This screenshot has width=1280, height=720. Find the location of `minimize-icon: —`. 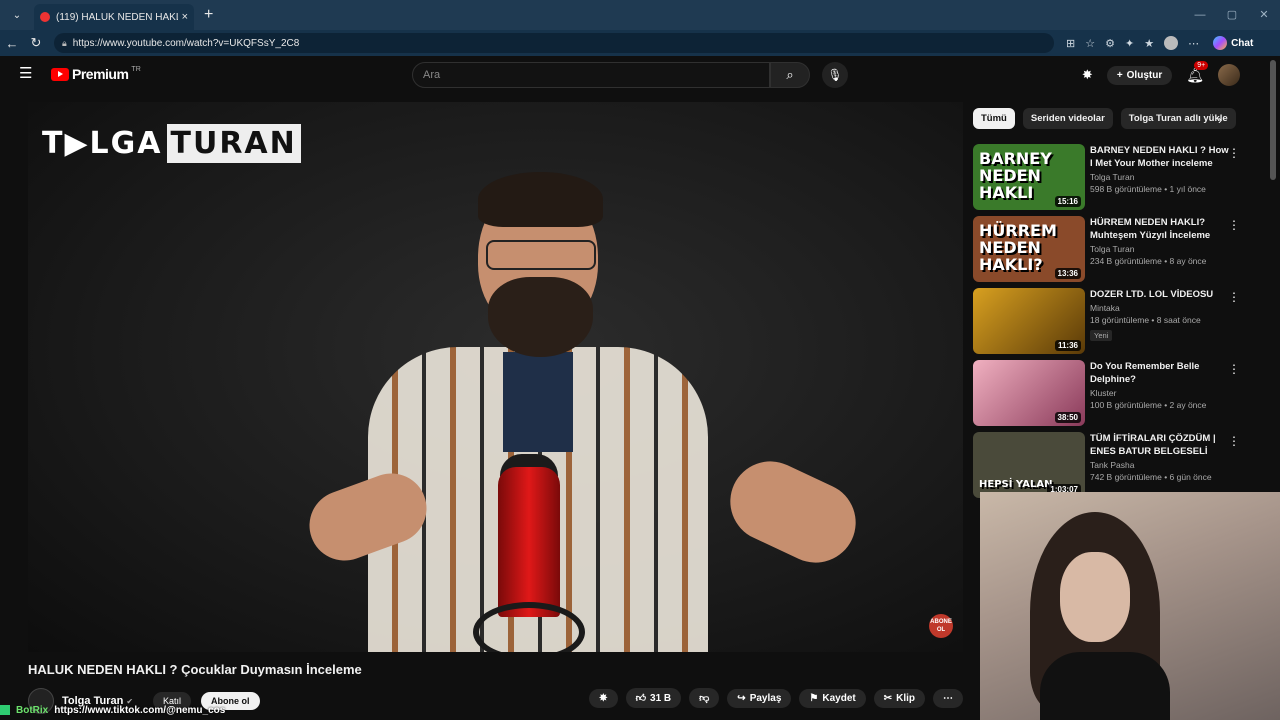

minimize-icon: — is located at coordinates (1200, 15).